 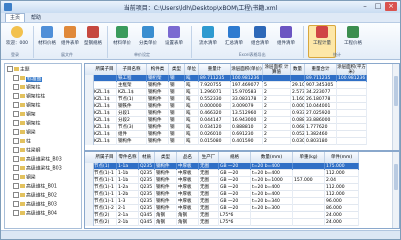 I want to click on table-cell: 1-2b, so click(x=128, y=194).